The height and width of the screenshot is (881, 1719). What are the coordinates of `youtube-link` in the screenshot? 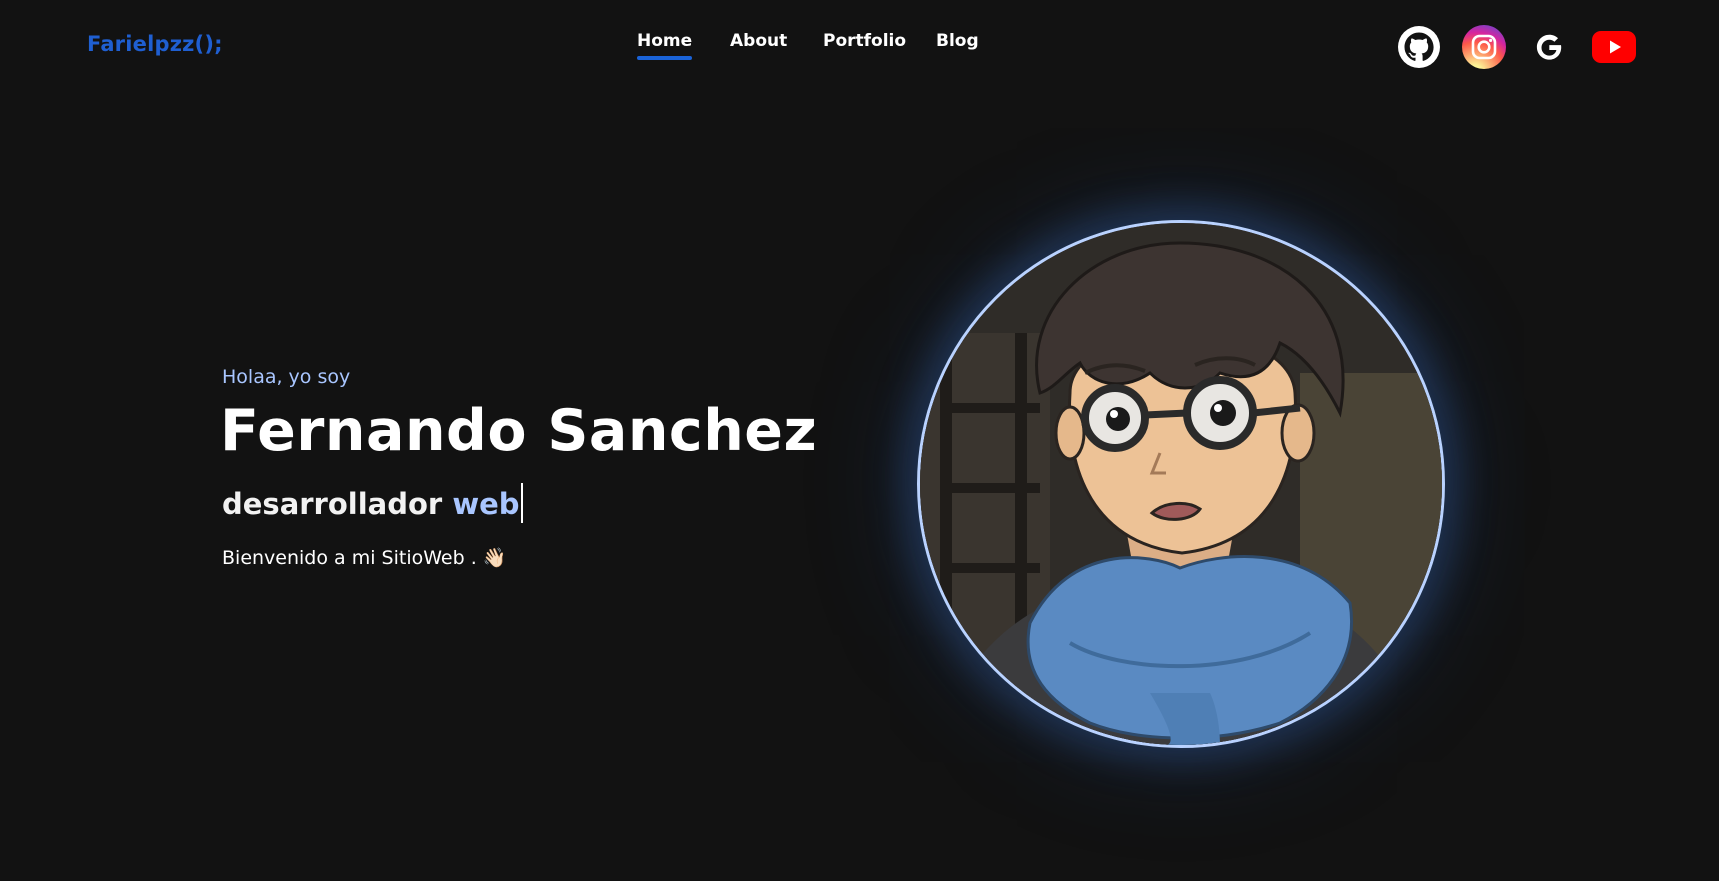 It's located at (1614, 47).